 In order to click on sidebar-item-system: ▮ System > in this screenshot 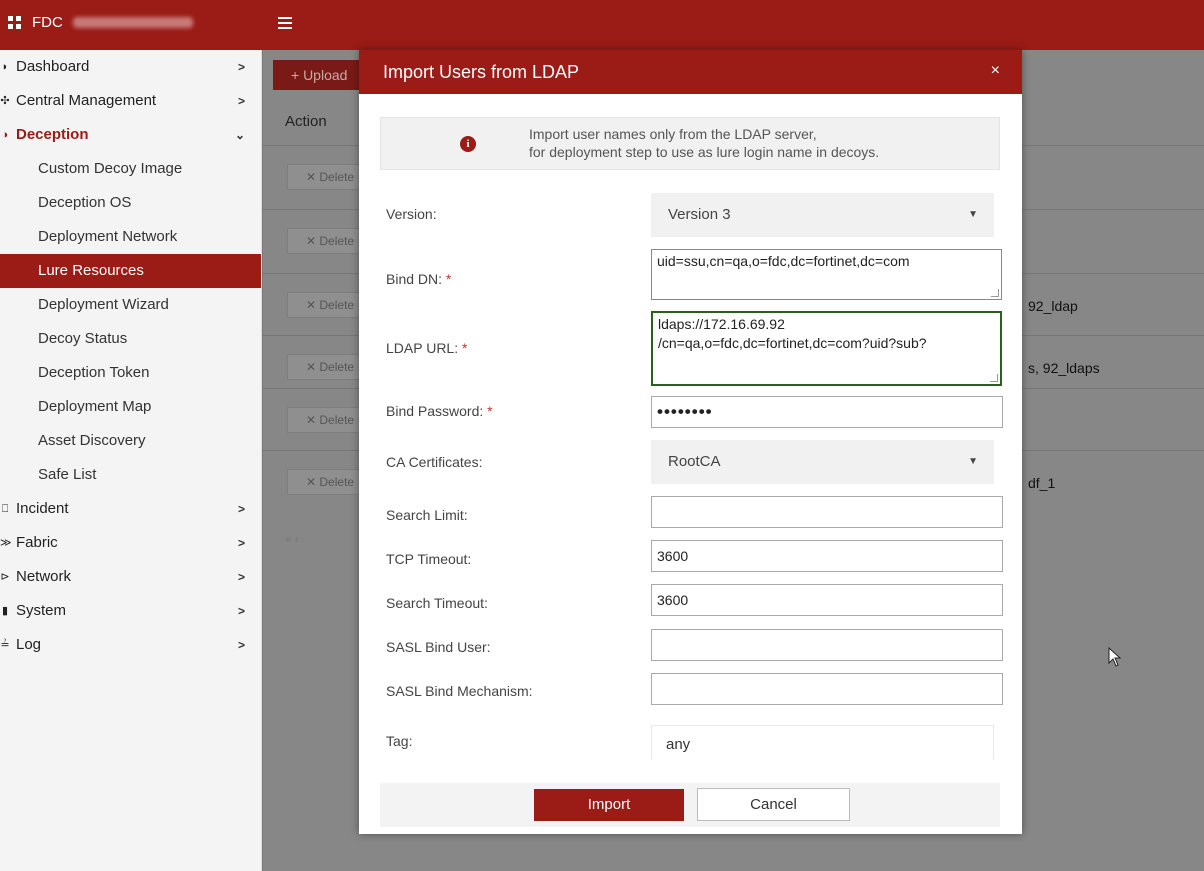, I will do `click(130, 611)`.